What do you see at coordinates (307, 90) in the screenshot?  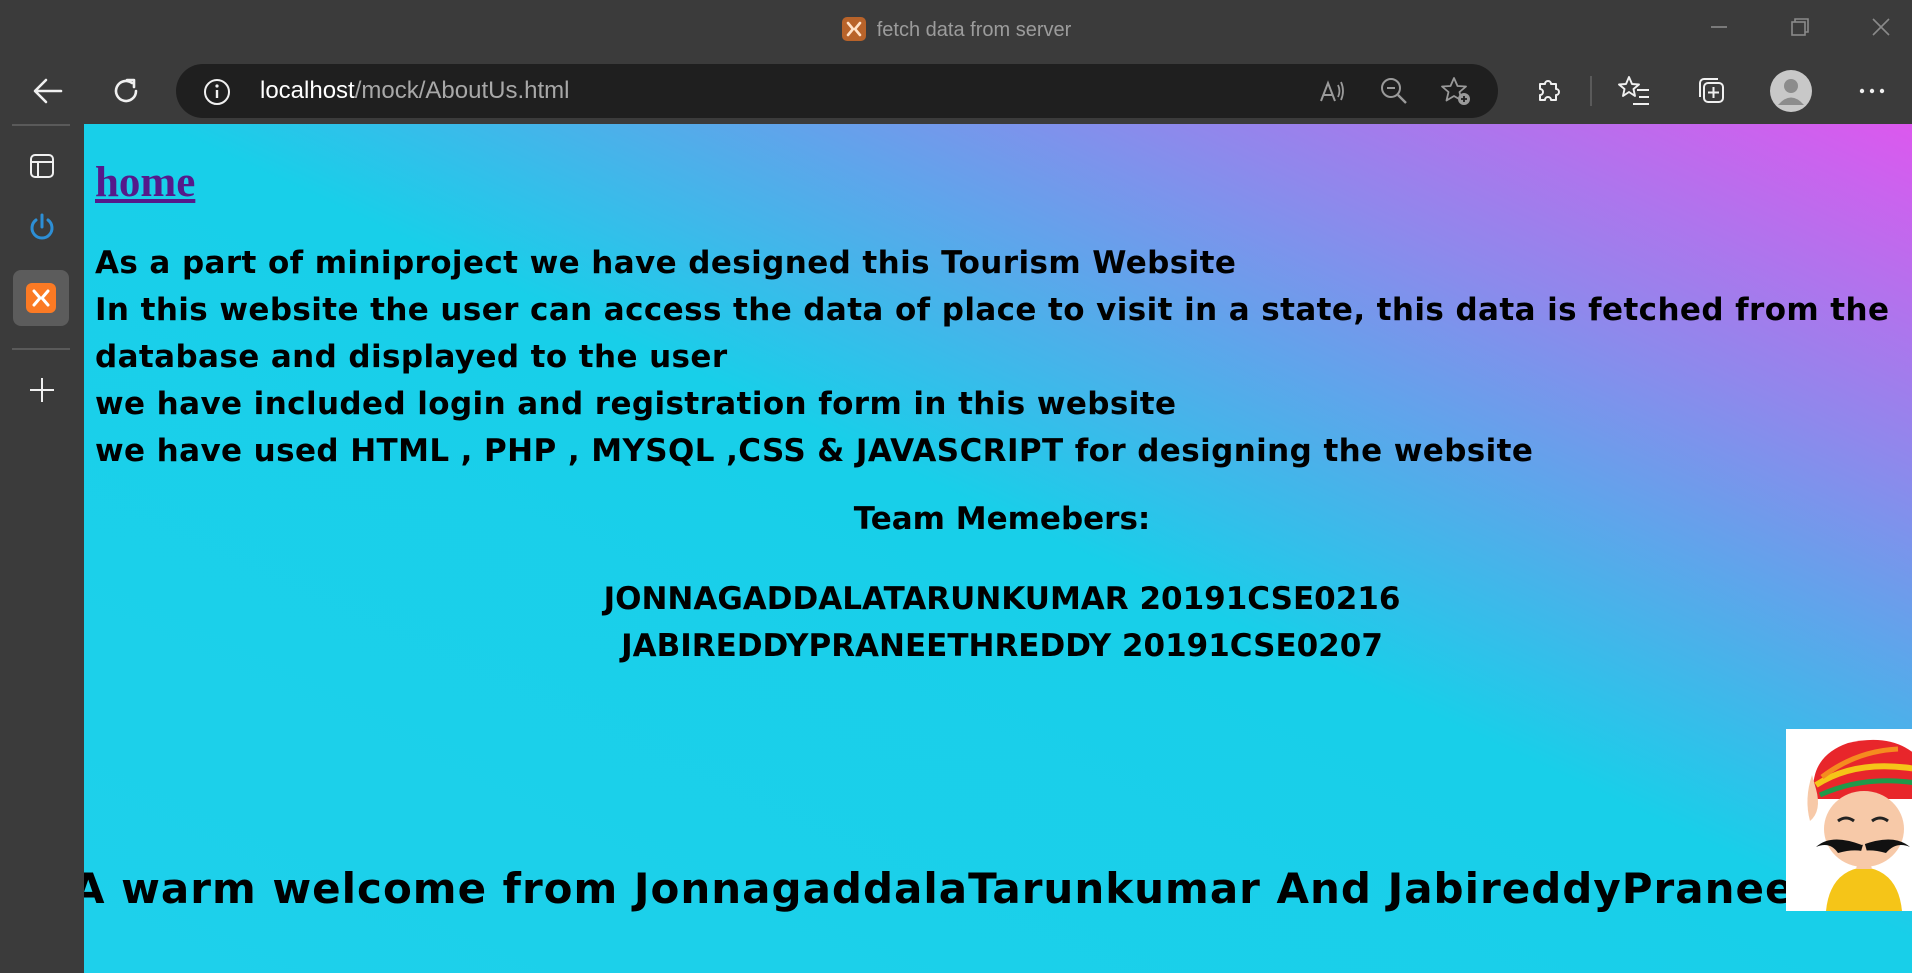 I see `url-host: localhost` at bounding box center [307, 90].